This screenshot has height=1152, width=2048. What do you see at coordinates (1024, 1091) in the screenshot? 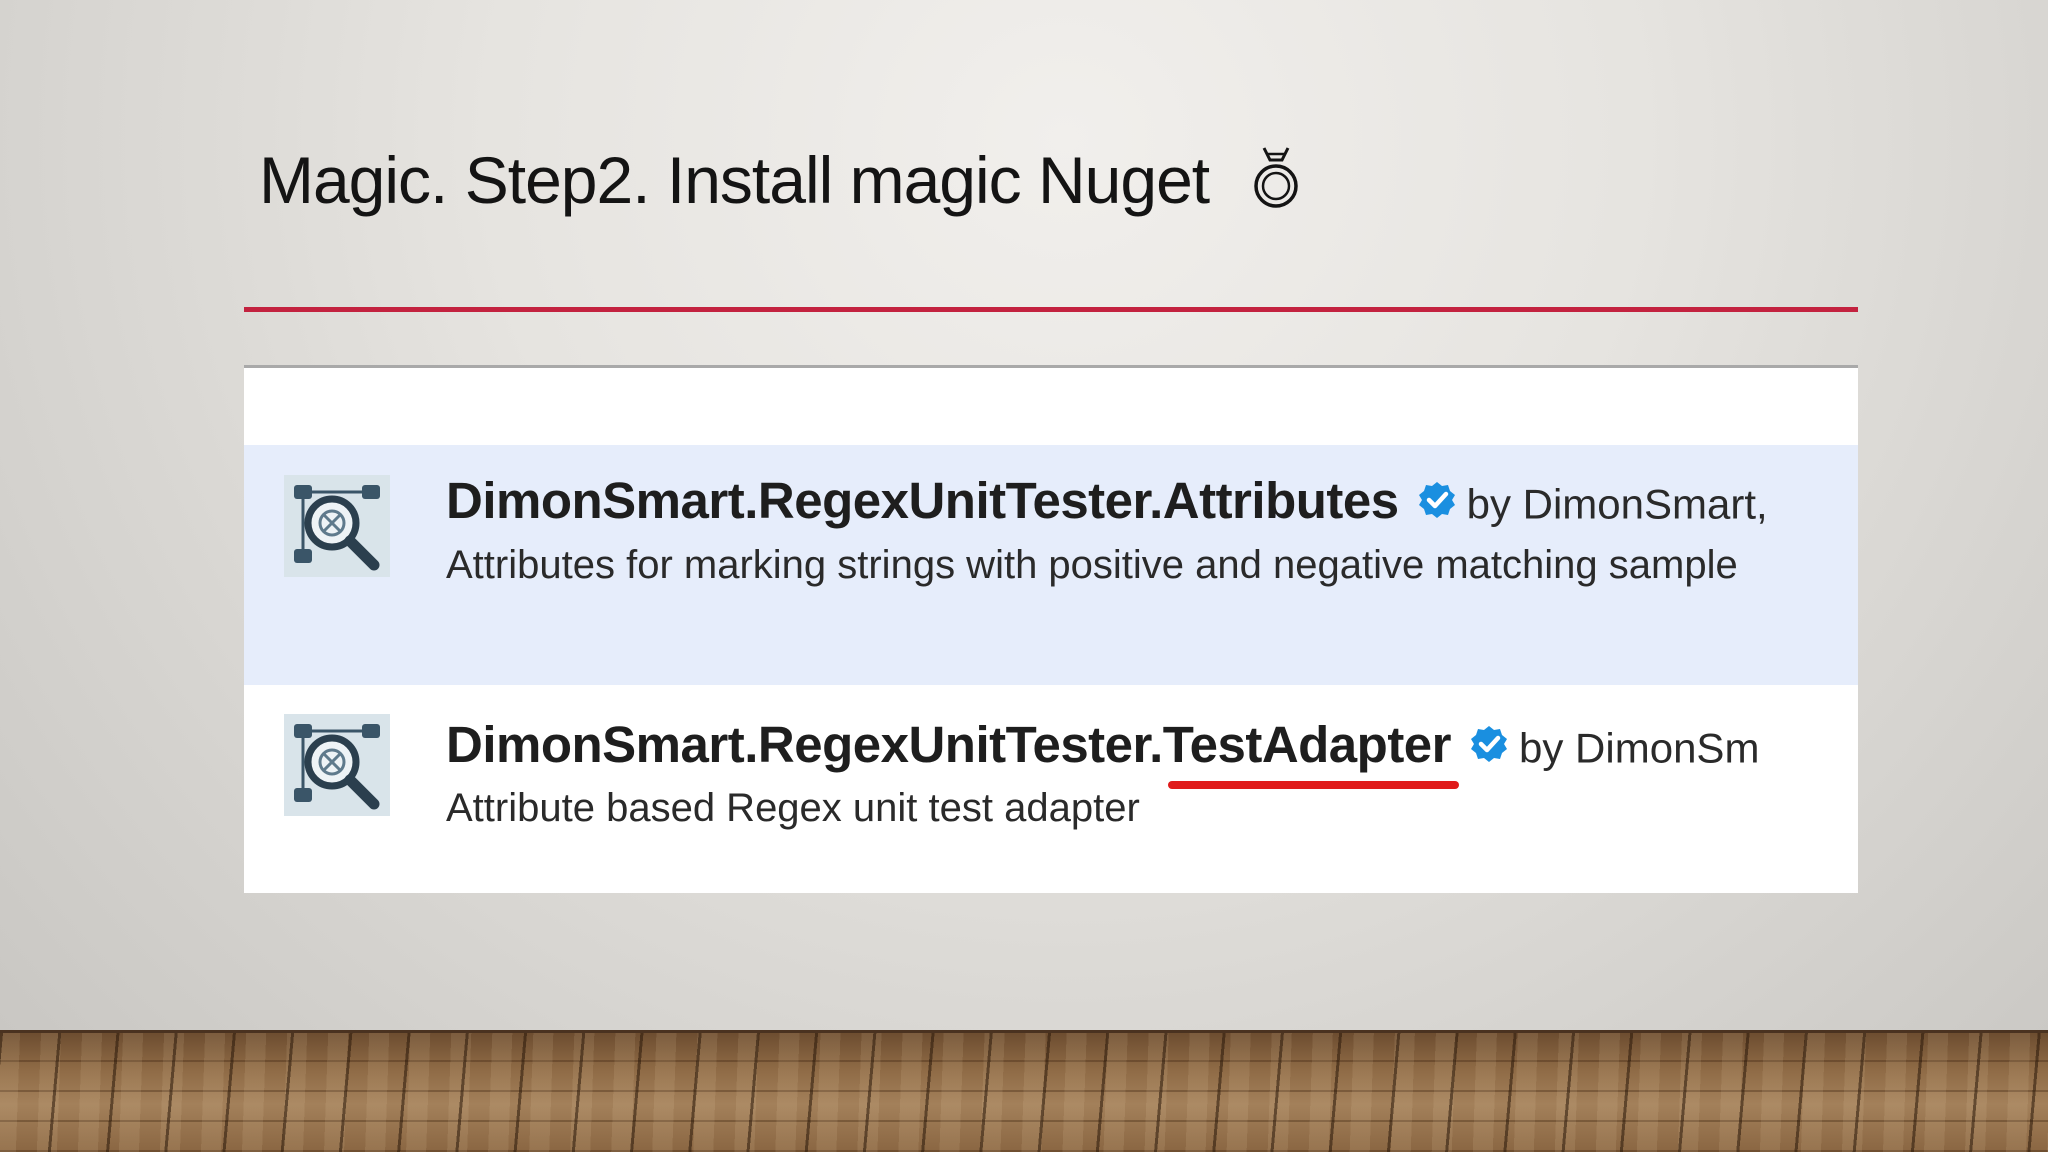
I see `wooden-floor-decoration` at bounding box center [1024, 1091].